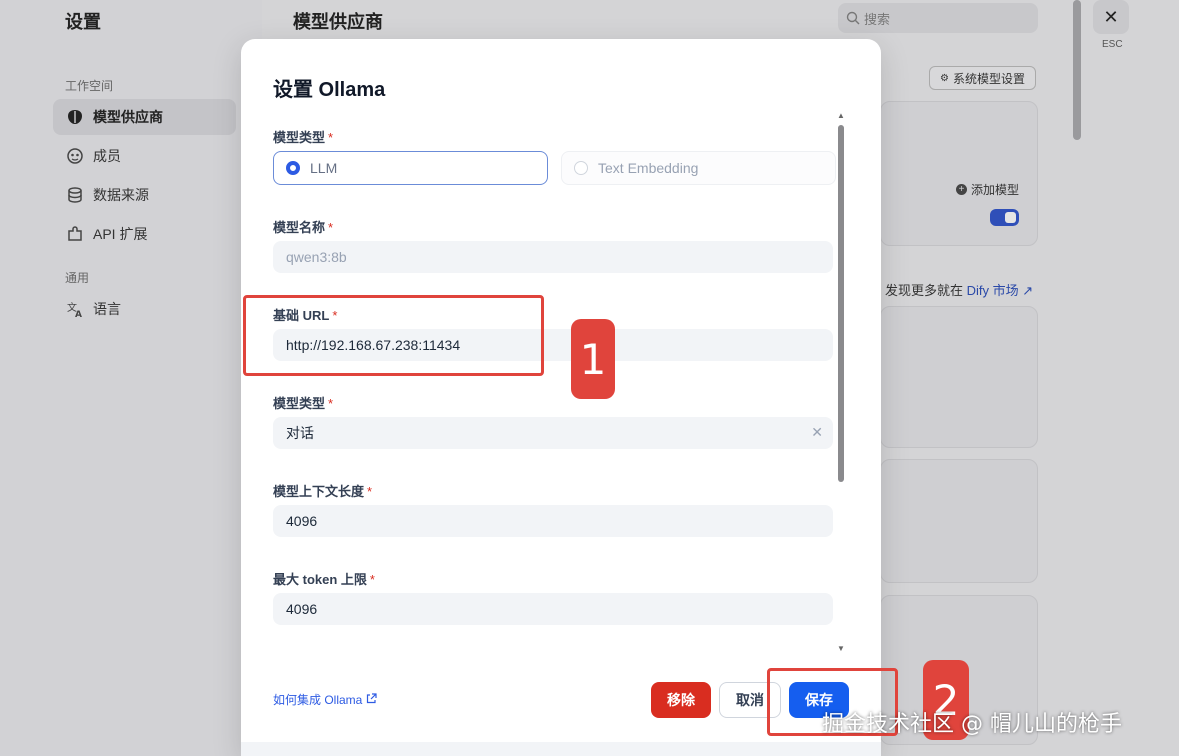 The image size is (1179, 756). I want to click on esc-label: ESC, so click(1112, 44).